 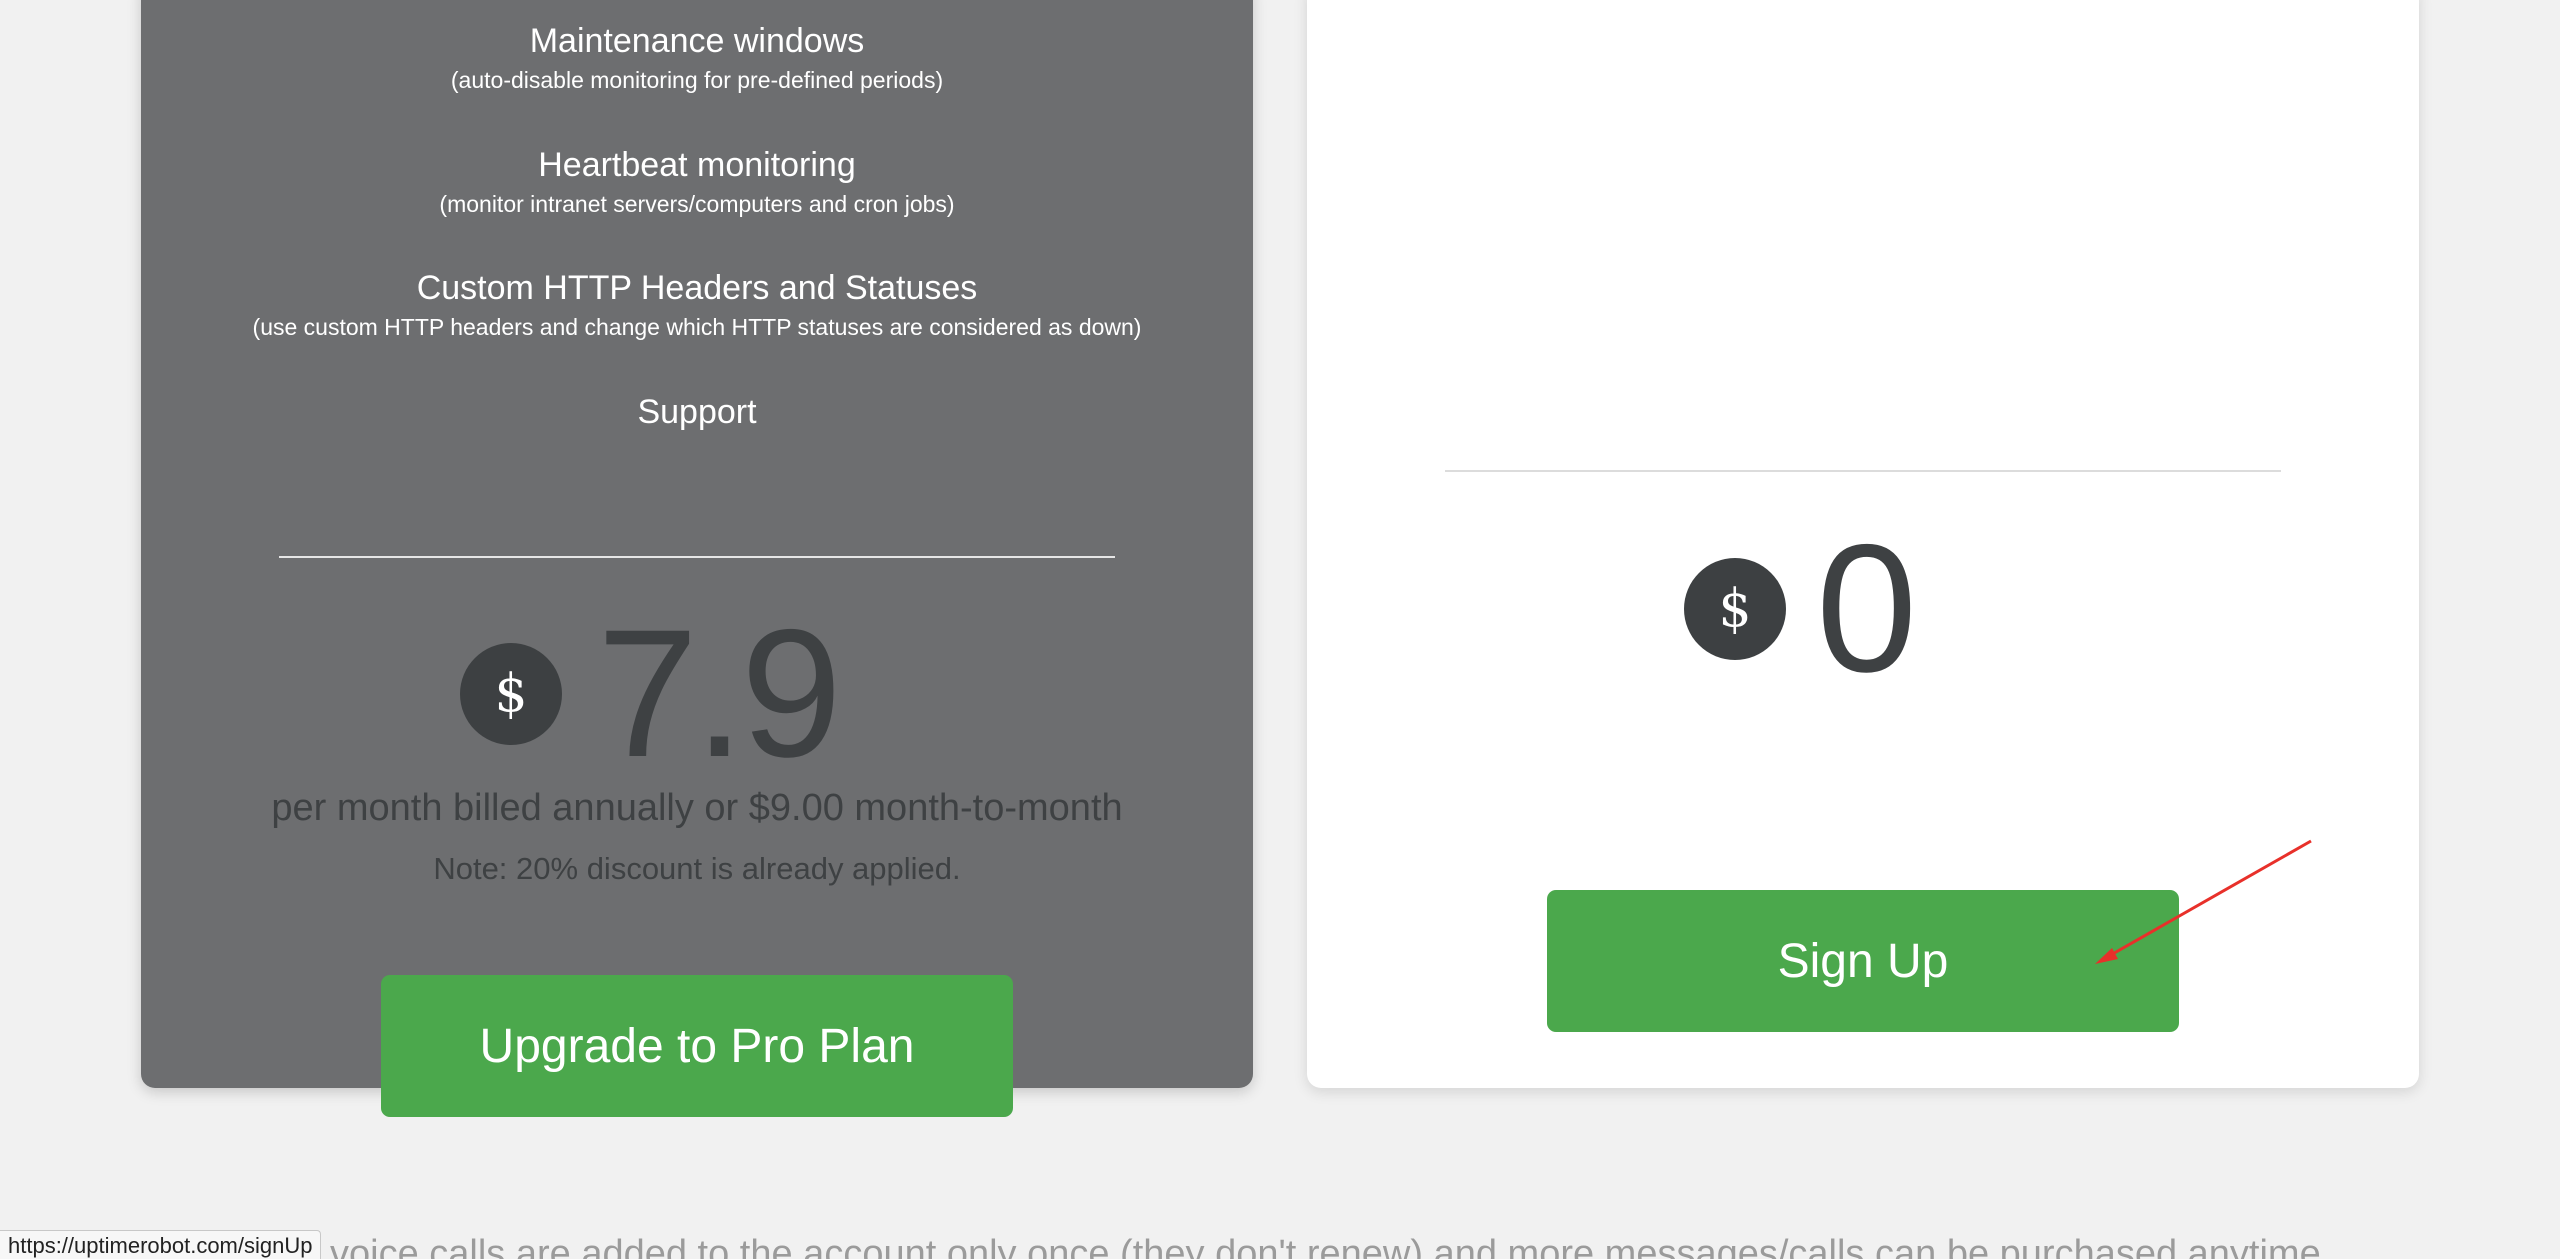 I want to click on pro-plan-discount-note: Note: 20% discount is already applied., so click(x=697, y=868).